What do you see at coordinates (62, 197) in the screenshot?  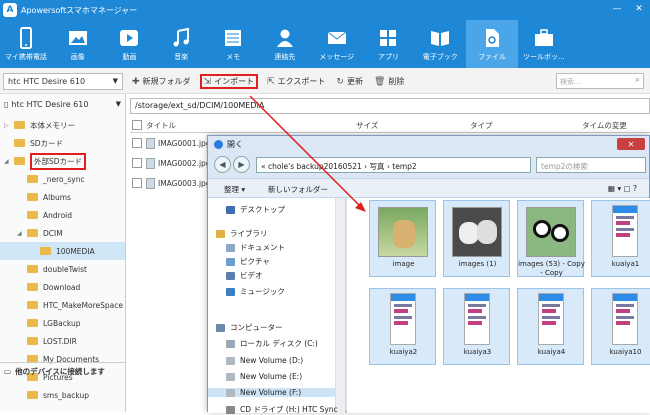 I see `tree-node: Albums` at bounding box center [62, 197].